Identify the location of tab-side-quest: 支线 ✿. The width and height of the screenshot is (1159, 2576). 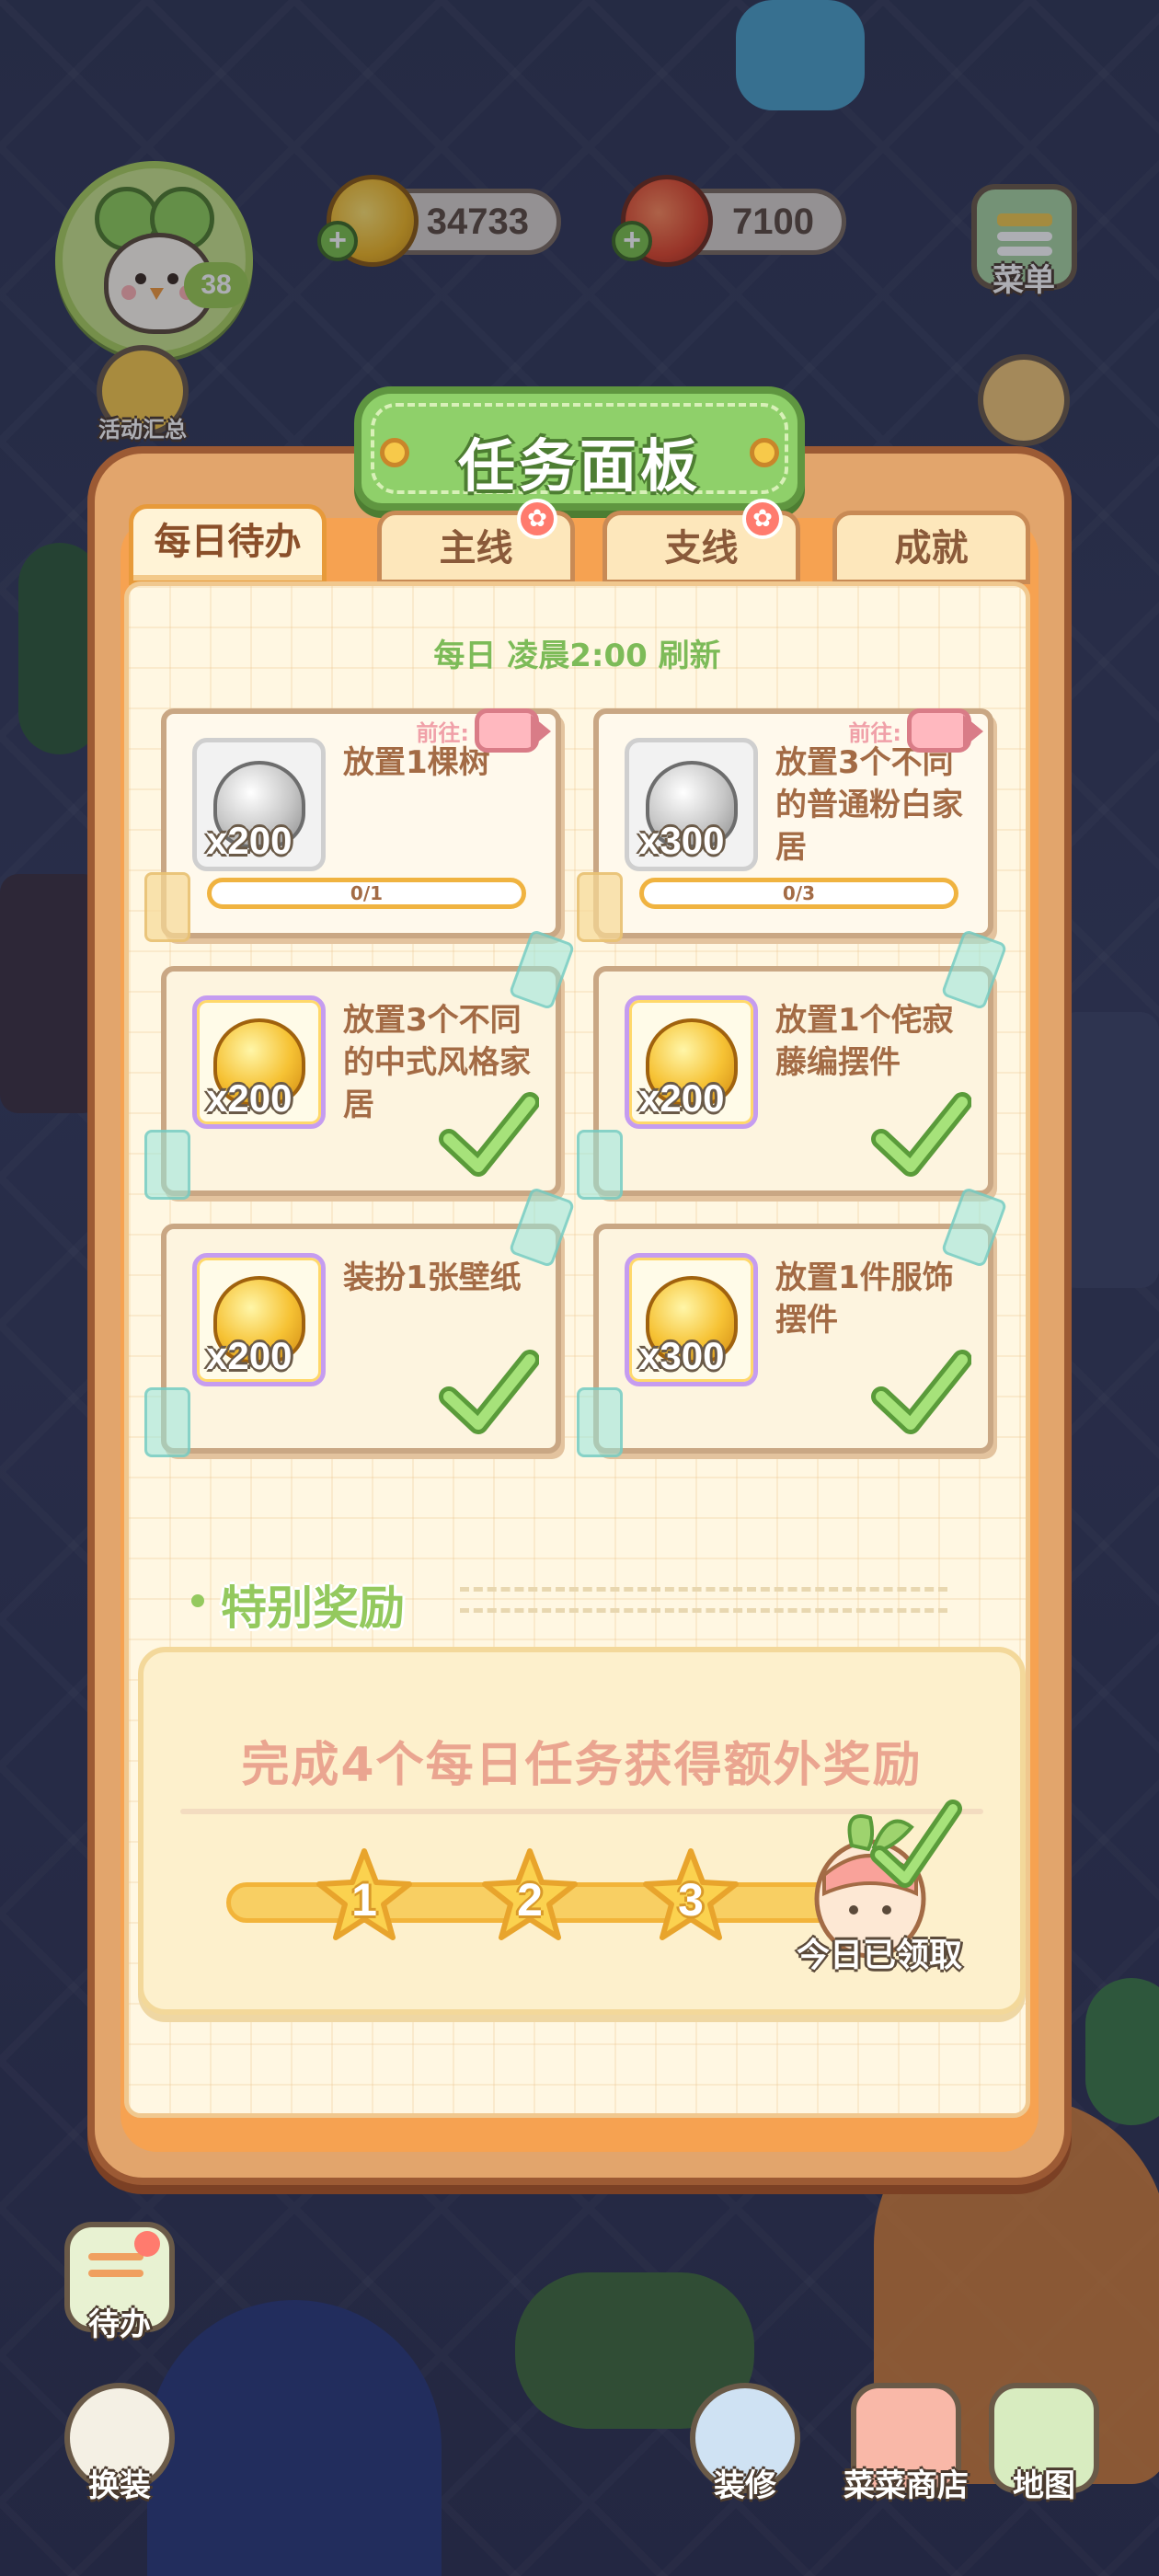
(701, 541).